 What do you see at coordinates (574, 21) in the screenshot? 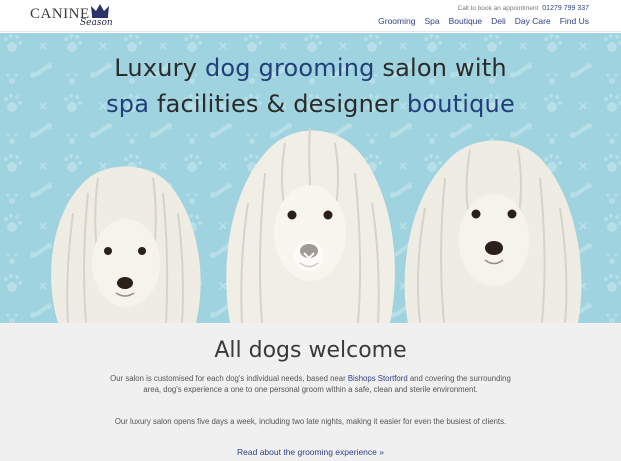
I see `nav-find-us: Find Us` at bounding box center [574, 21].